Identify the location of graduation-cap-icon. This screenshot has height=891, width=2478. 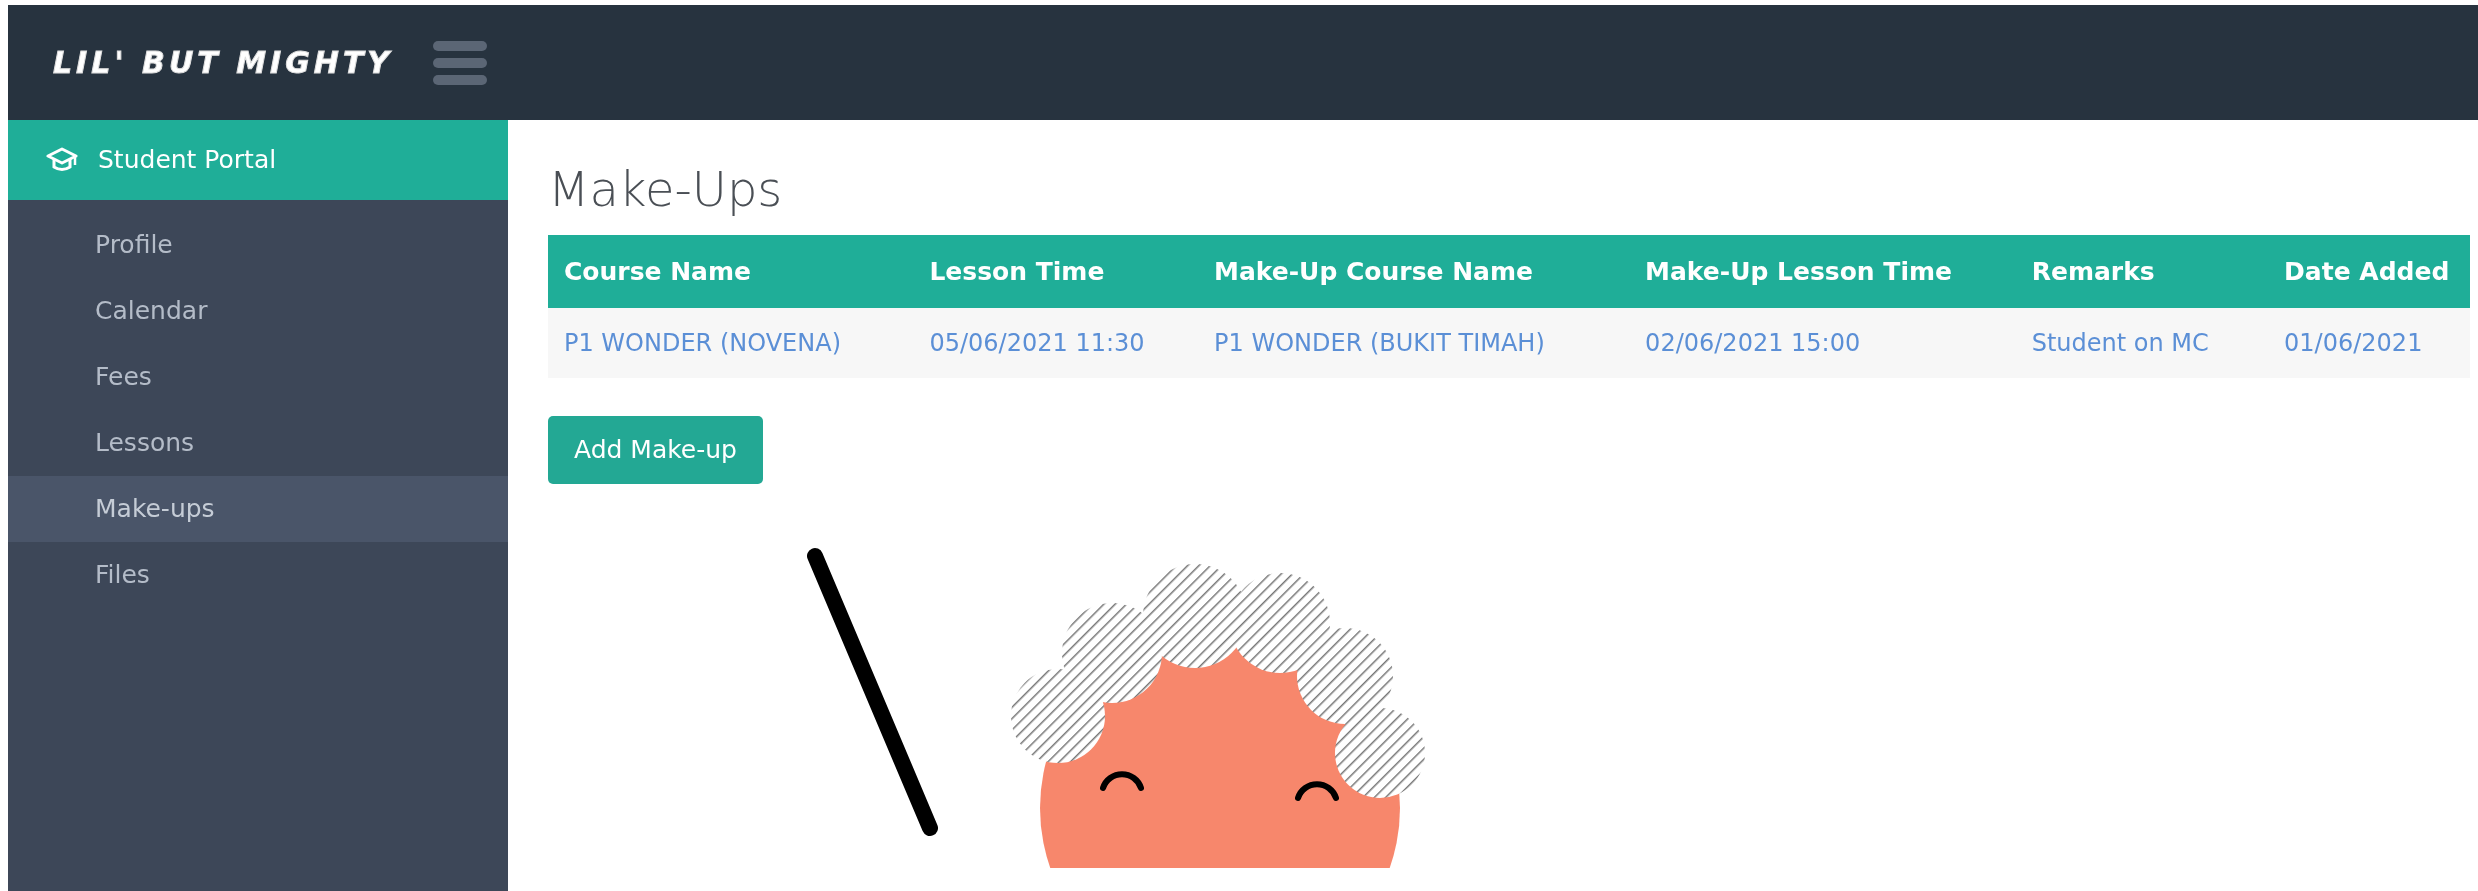
(62, 160).